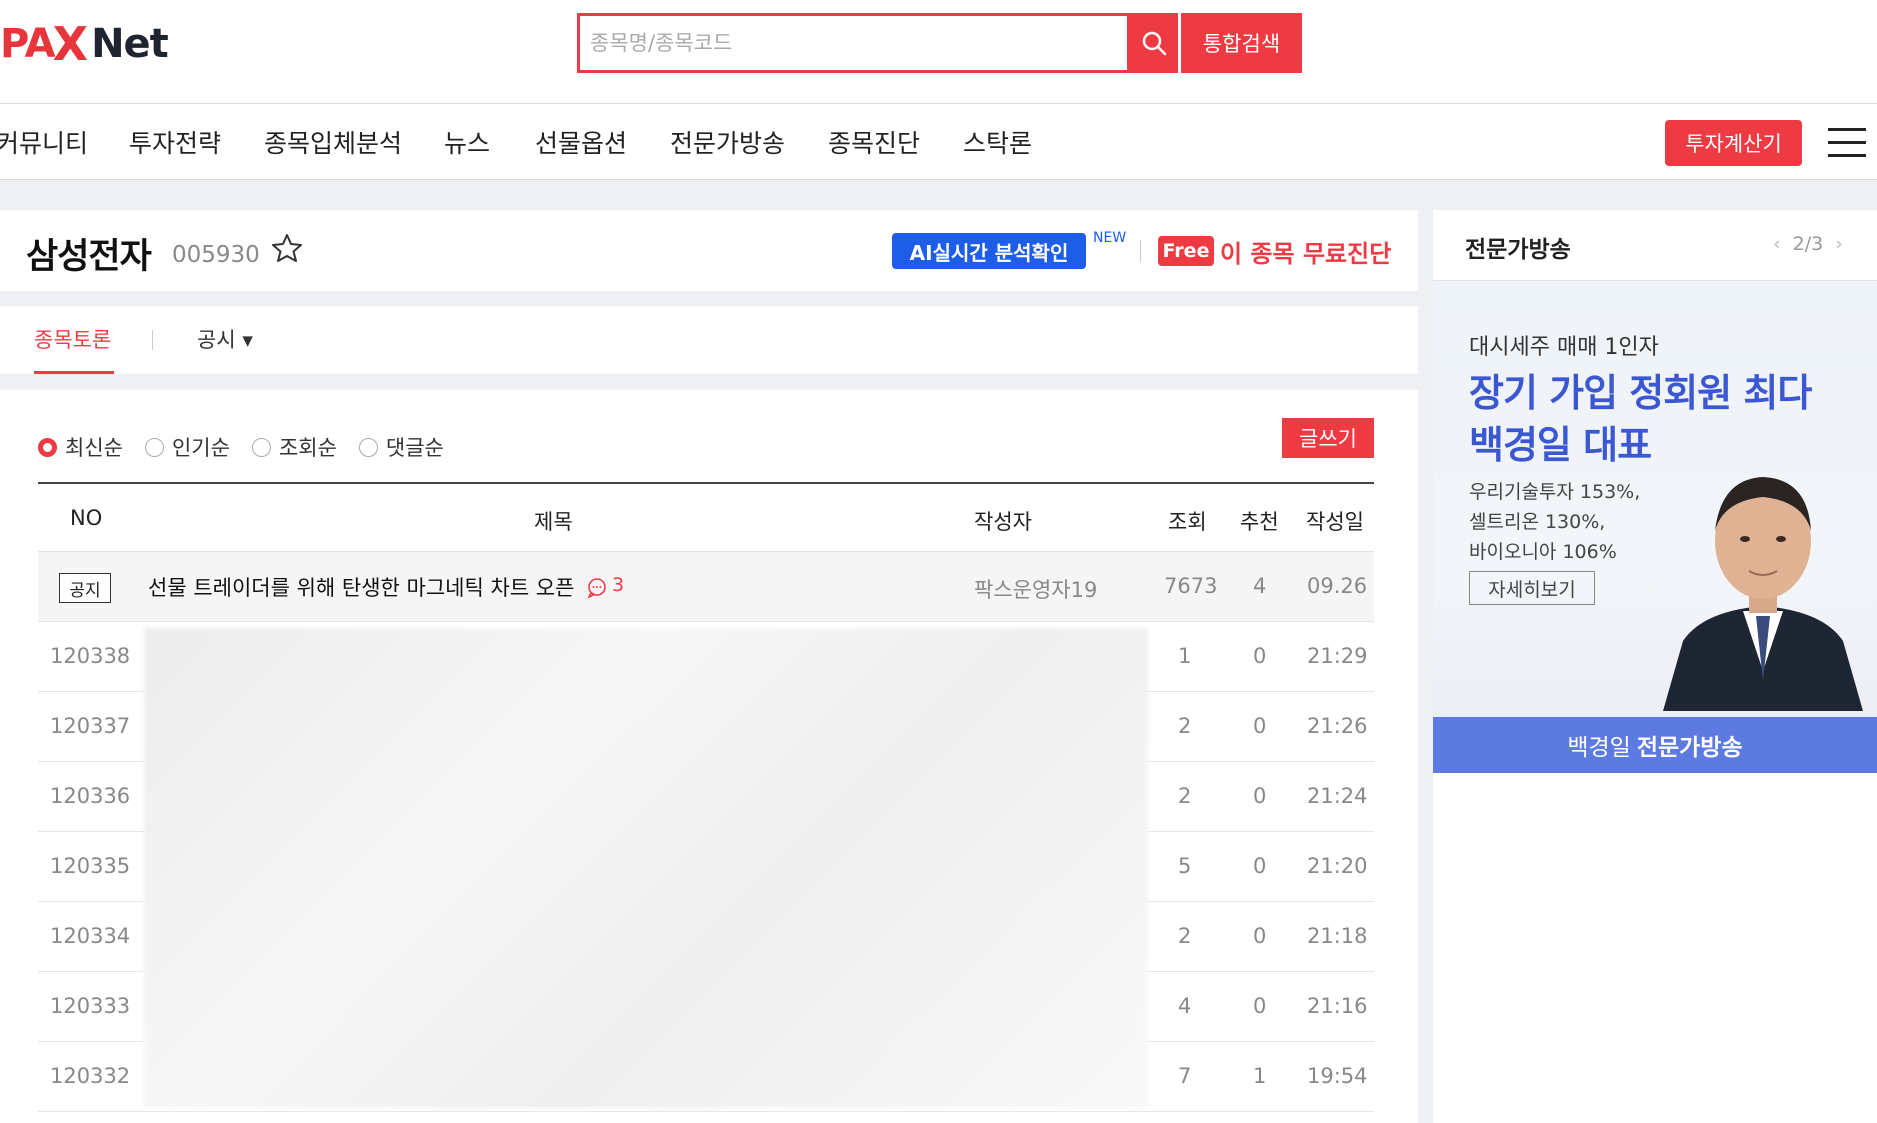 The height and width of the screenshot is (1123, 1877). I want to click on pager-text: 2/3, so click(1808, 244).